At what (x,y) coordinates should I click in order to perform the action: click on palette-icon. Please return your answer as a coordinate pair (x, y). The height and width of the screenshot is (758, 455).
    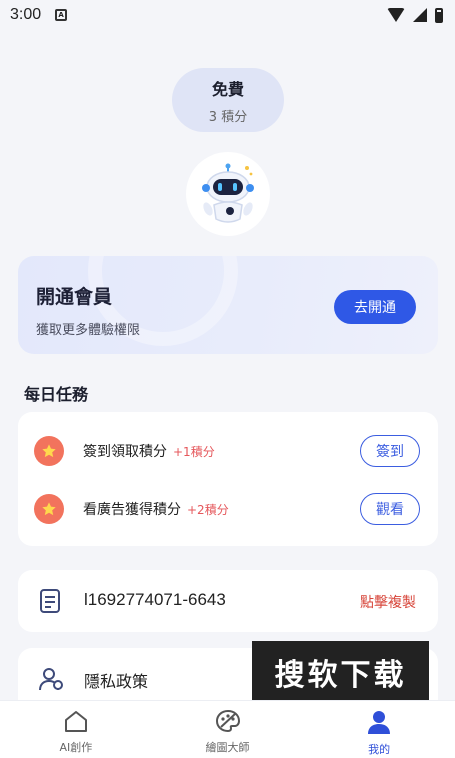
    Looking at the image, I should click on (227, 721).